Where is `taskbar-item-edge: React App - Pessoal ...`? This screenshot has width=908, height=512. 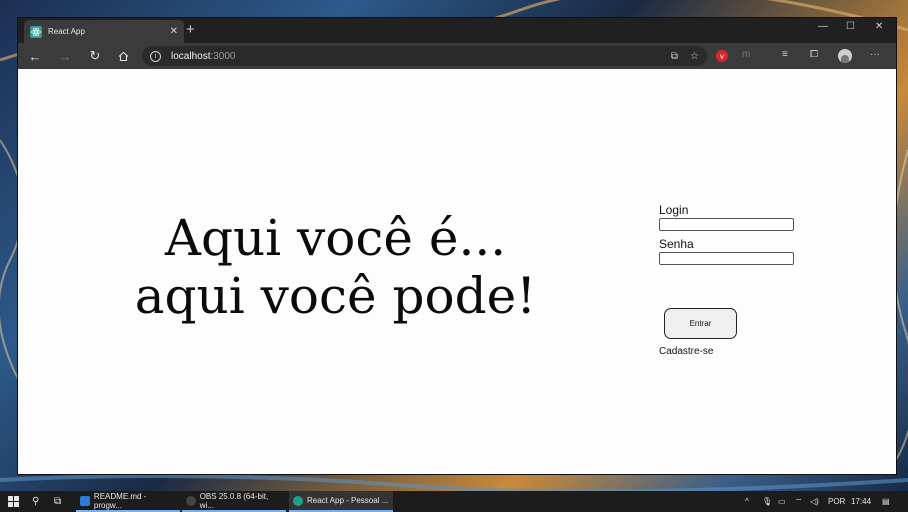
taskbar-item-edge: React App - Pessoal ... is located at coordinates (341, 501).